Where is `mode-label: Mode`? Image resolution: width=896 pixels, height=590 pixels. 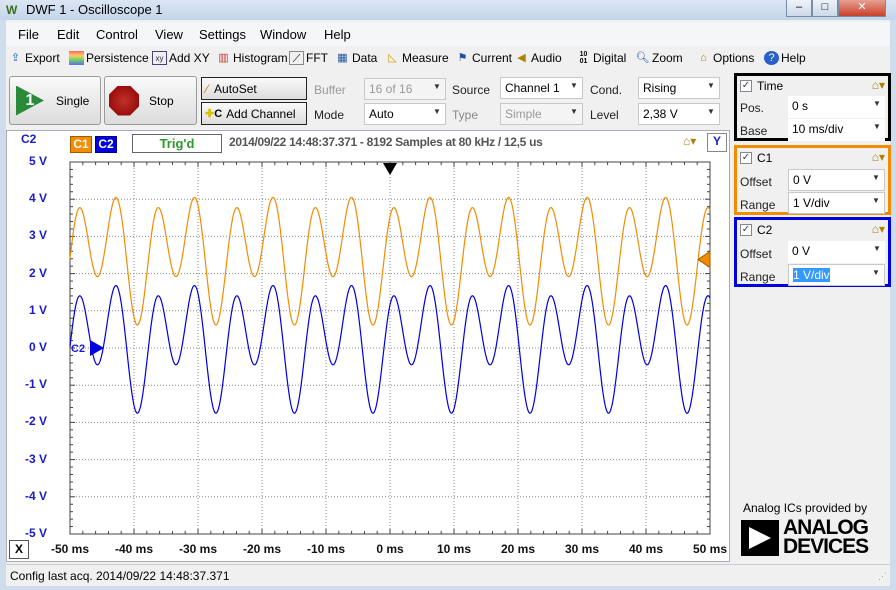
mode-label: Mode is located at coordinates (329, 115).